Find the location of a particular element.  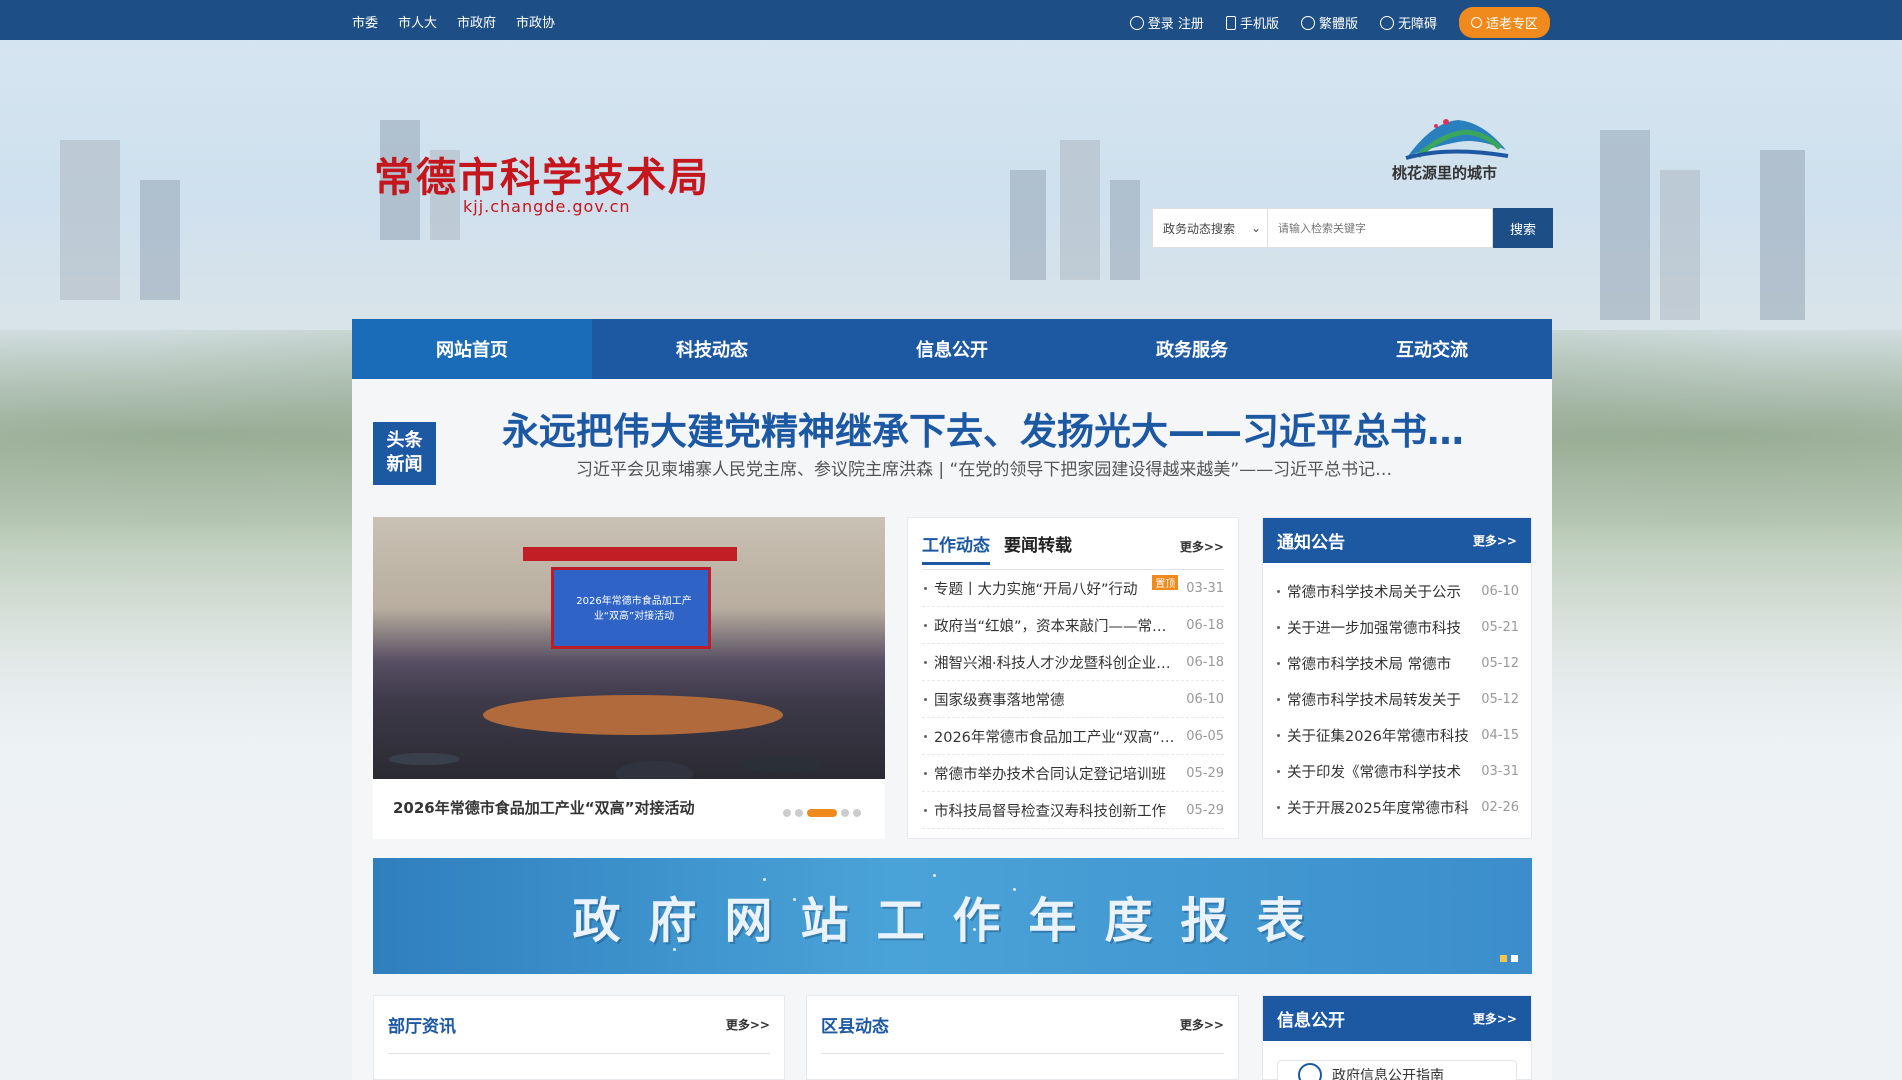

list-item: 关于开展2025年度常德市科 02-26 is located at coordinates (1397, 807).